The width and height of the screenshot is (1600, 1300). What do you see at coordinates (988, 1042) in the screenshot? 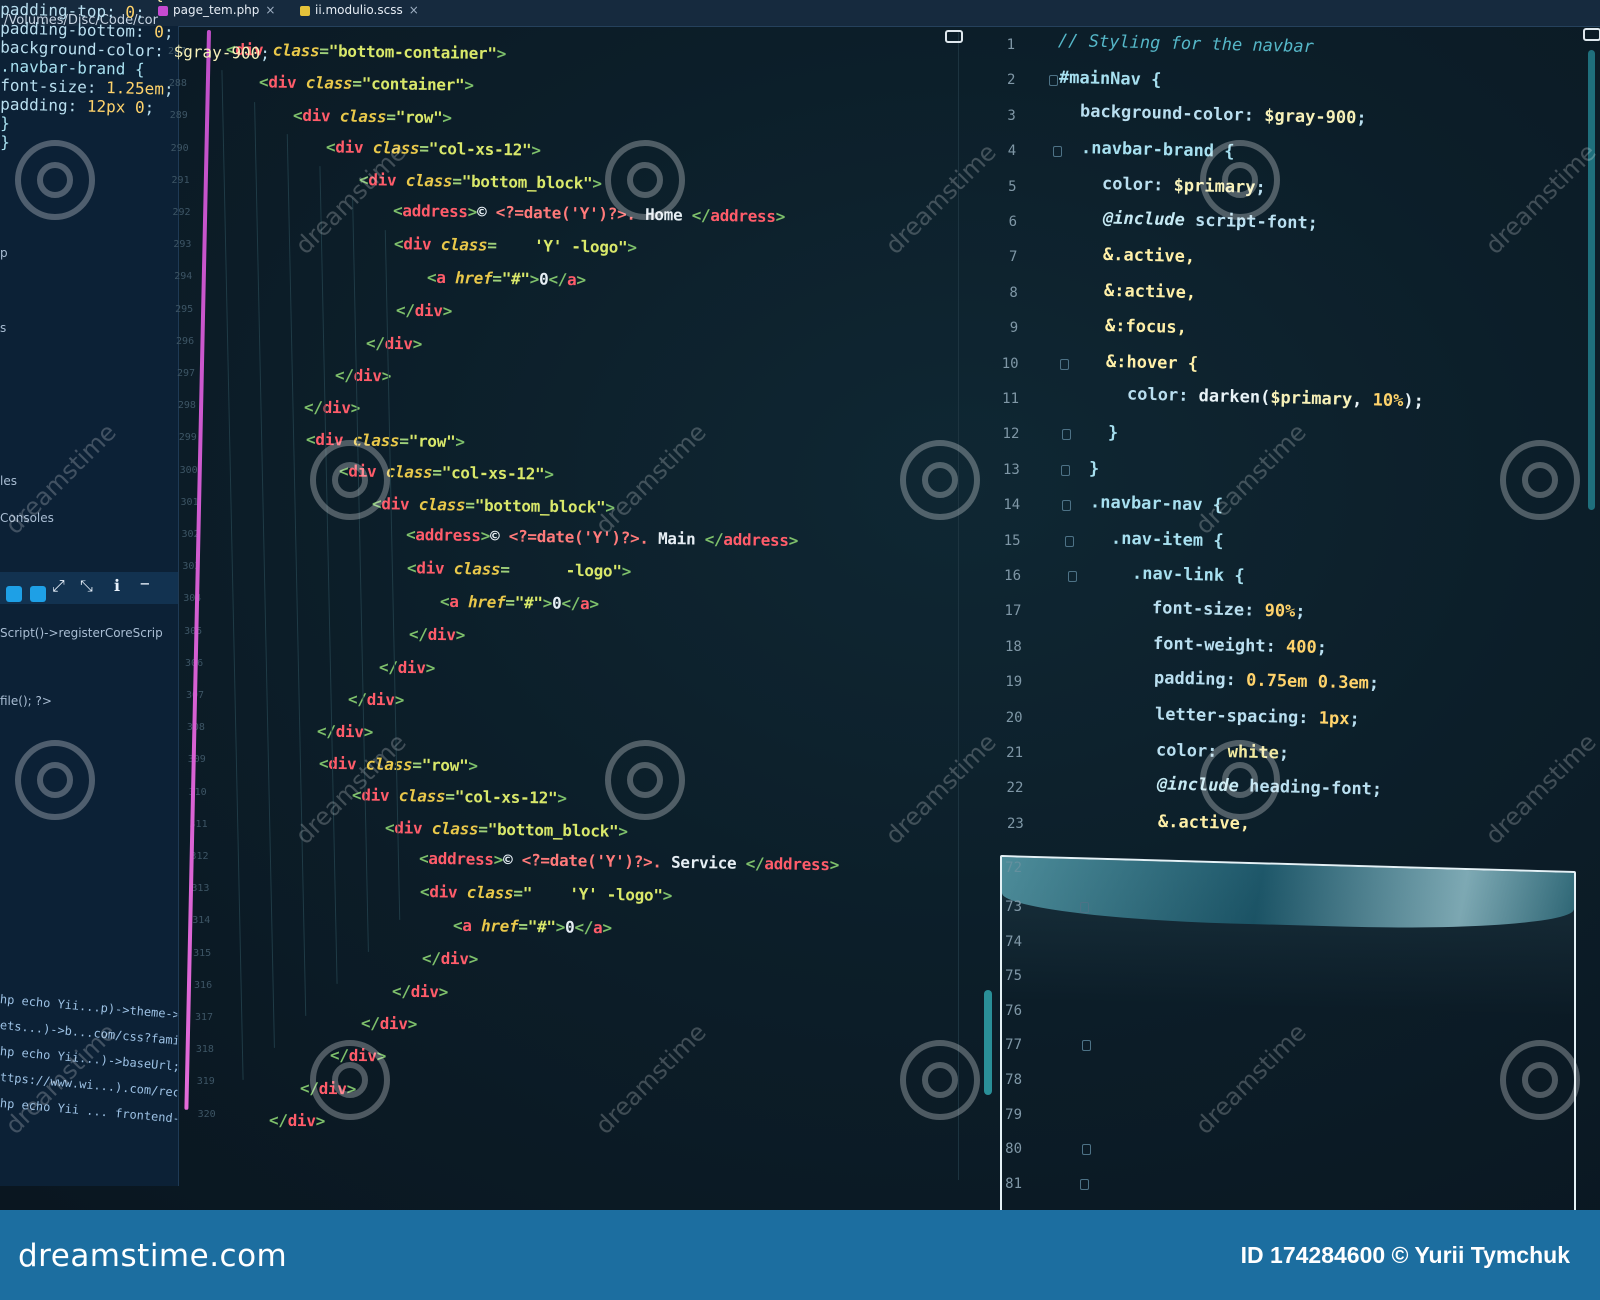
I see `scrollbar` at bounding box center [988, 1042].